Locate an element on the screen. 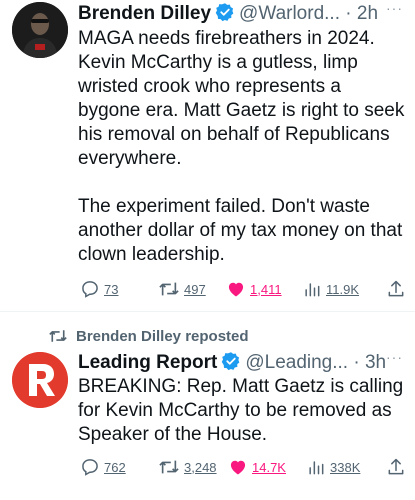  repost-count: 3,248 is located at coordinates (200, 467).